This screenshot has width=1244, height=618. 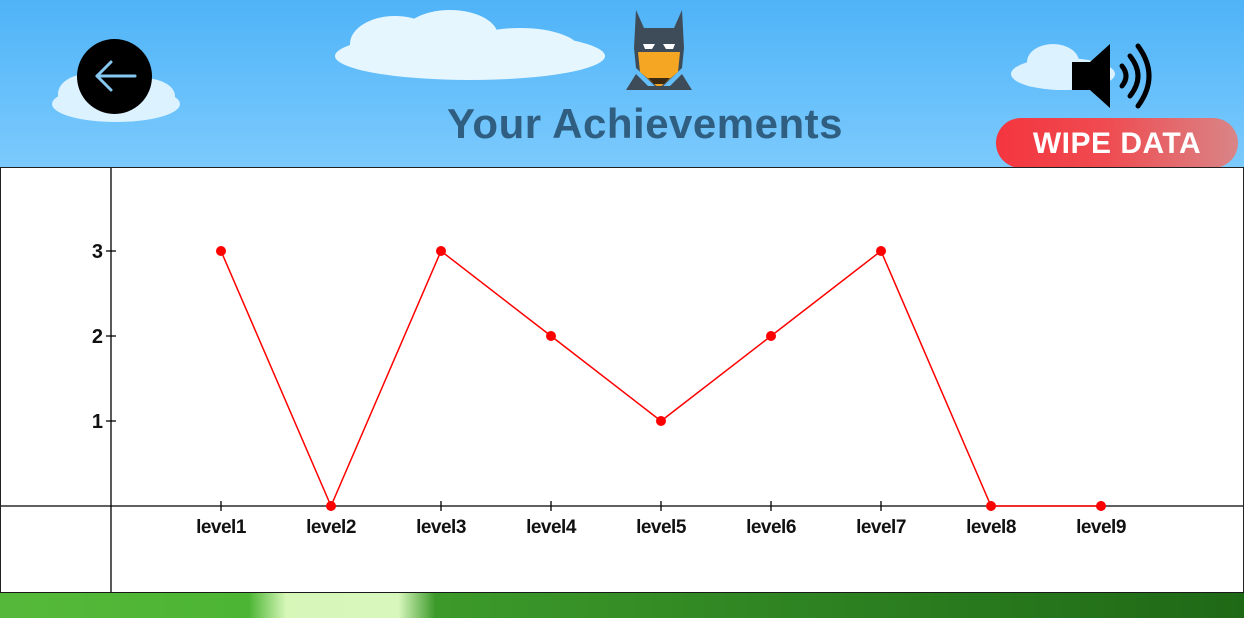 What do you see at coordinates (991, 527) in the screenshot?
I see `x-tick-label: level8` at bounding box center [991, 527].